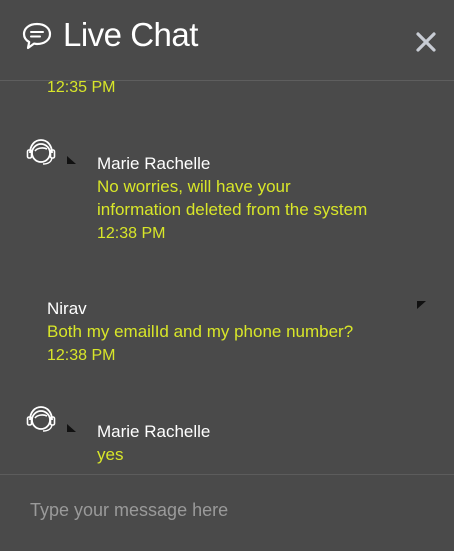 The height and width of the screenshot is (551, 454). Describe the element at coordinates (232, 209) in the screenshot. I see `message-text-line: information deleted from the system` at that location.